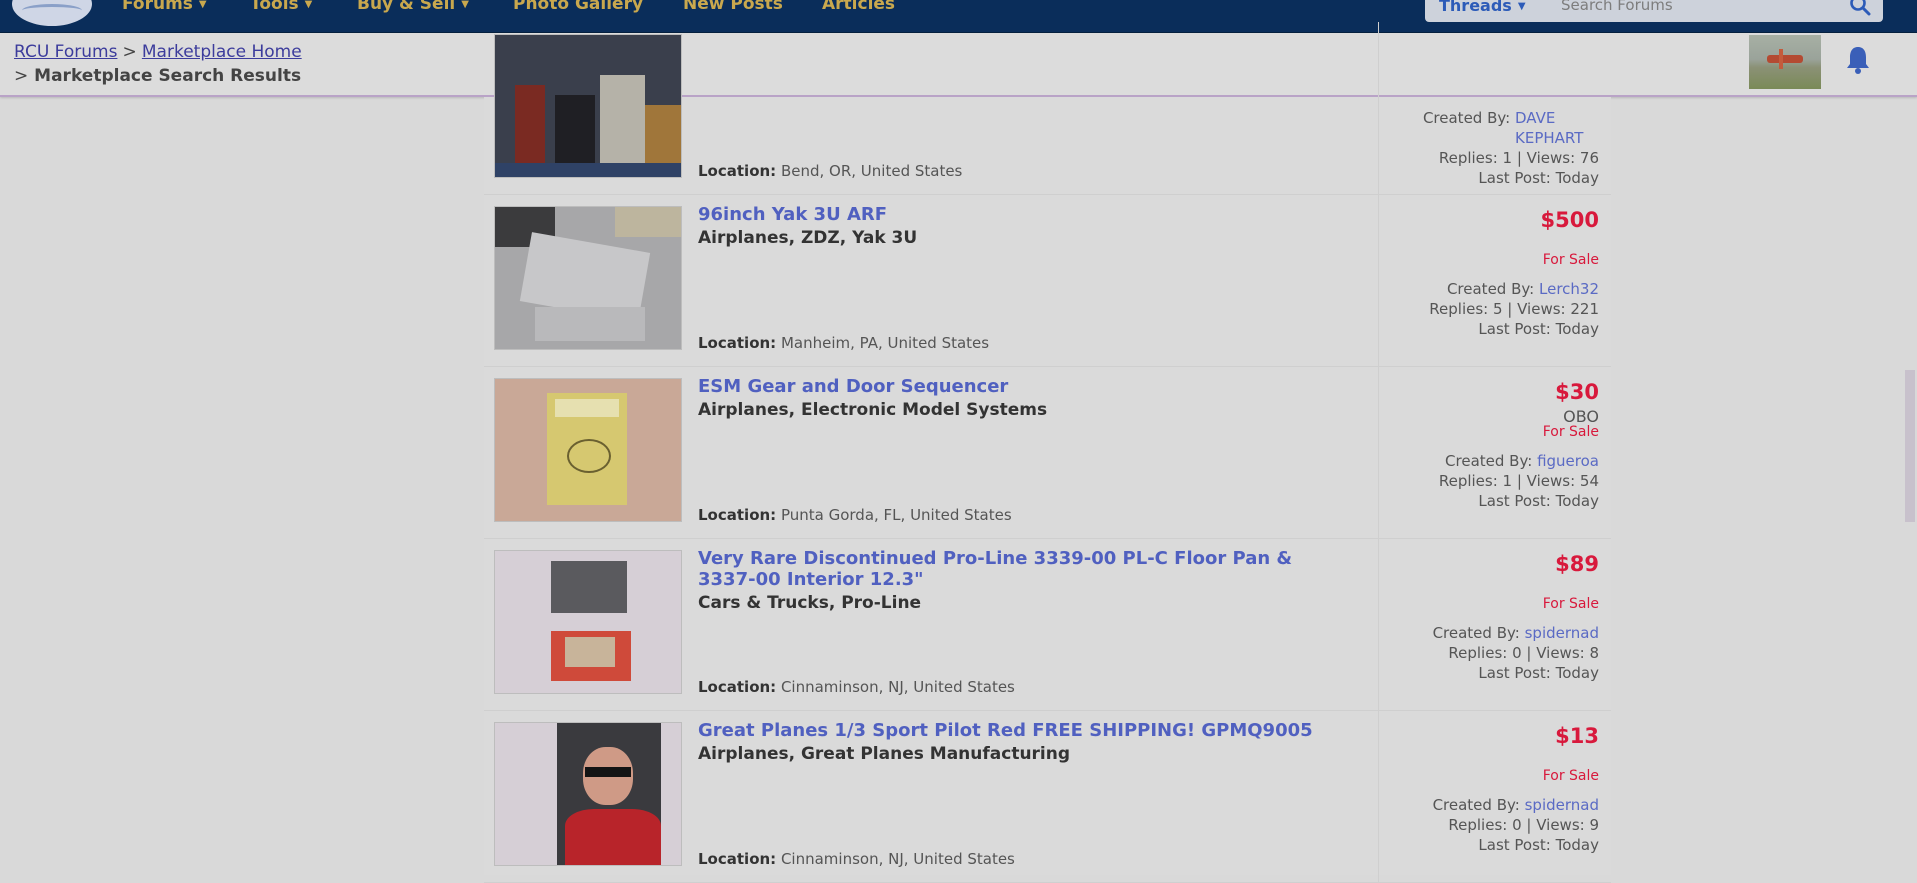 This screenshot has height=883, width=1917. What do you see at coordinates (896, 515) in the screenshot?
I see `location-value: Punta Gorda, FL, United States` at bounding box center [896, 515].